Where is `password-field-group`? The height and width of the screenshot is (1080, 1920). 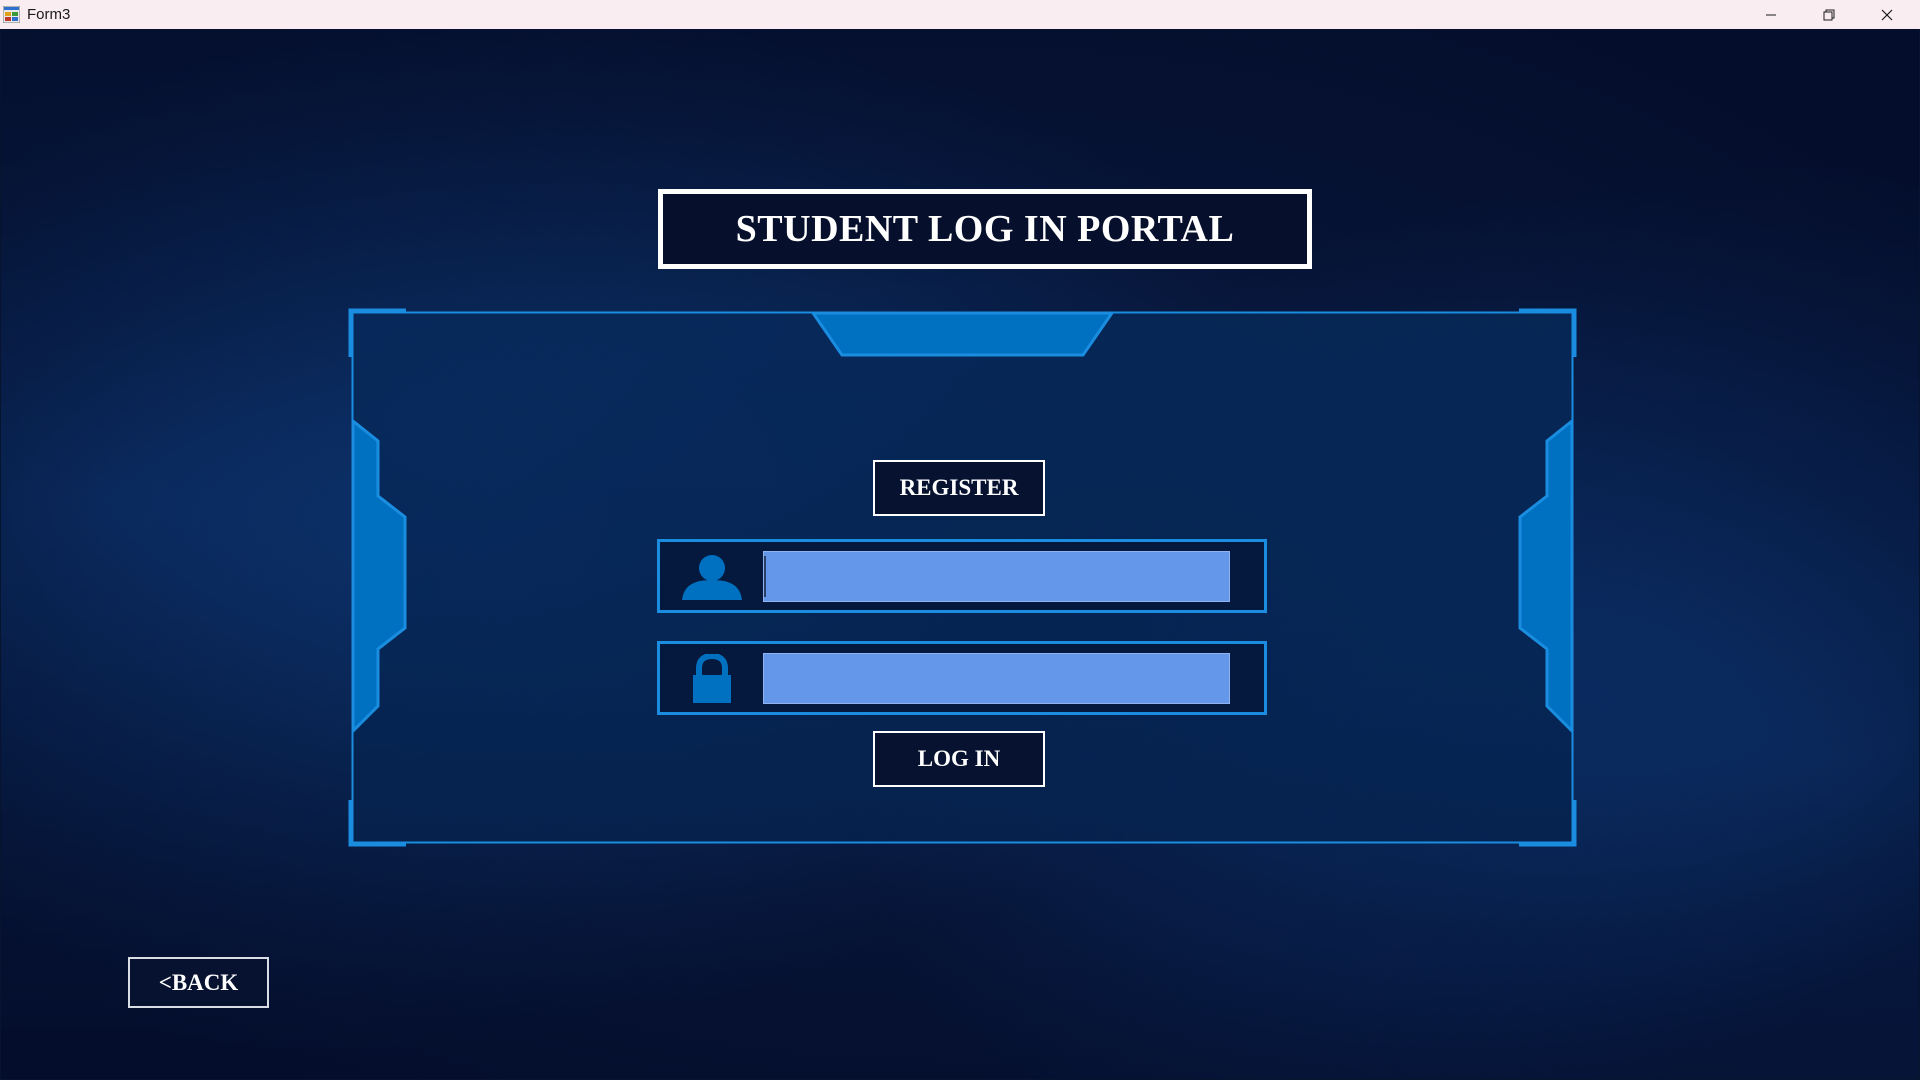 password-field-group is located at coordinates (962, 678).